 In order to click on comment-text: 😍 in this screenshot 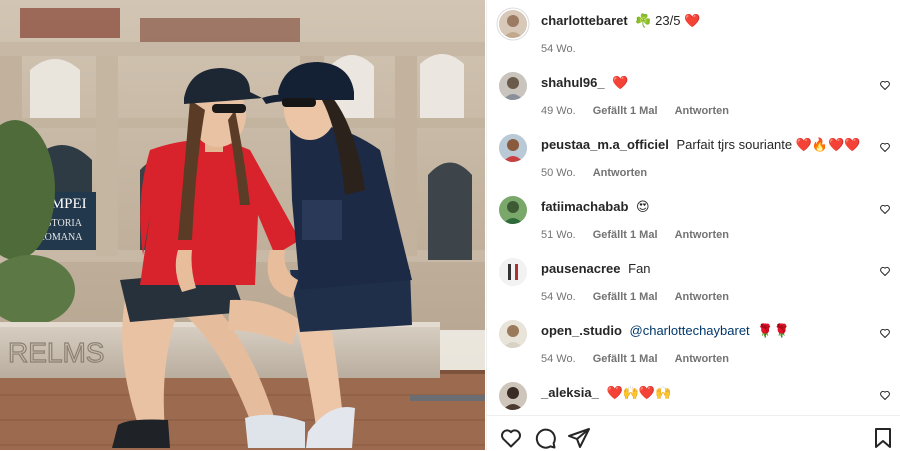, I will do `click(643, 206)`.